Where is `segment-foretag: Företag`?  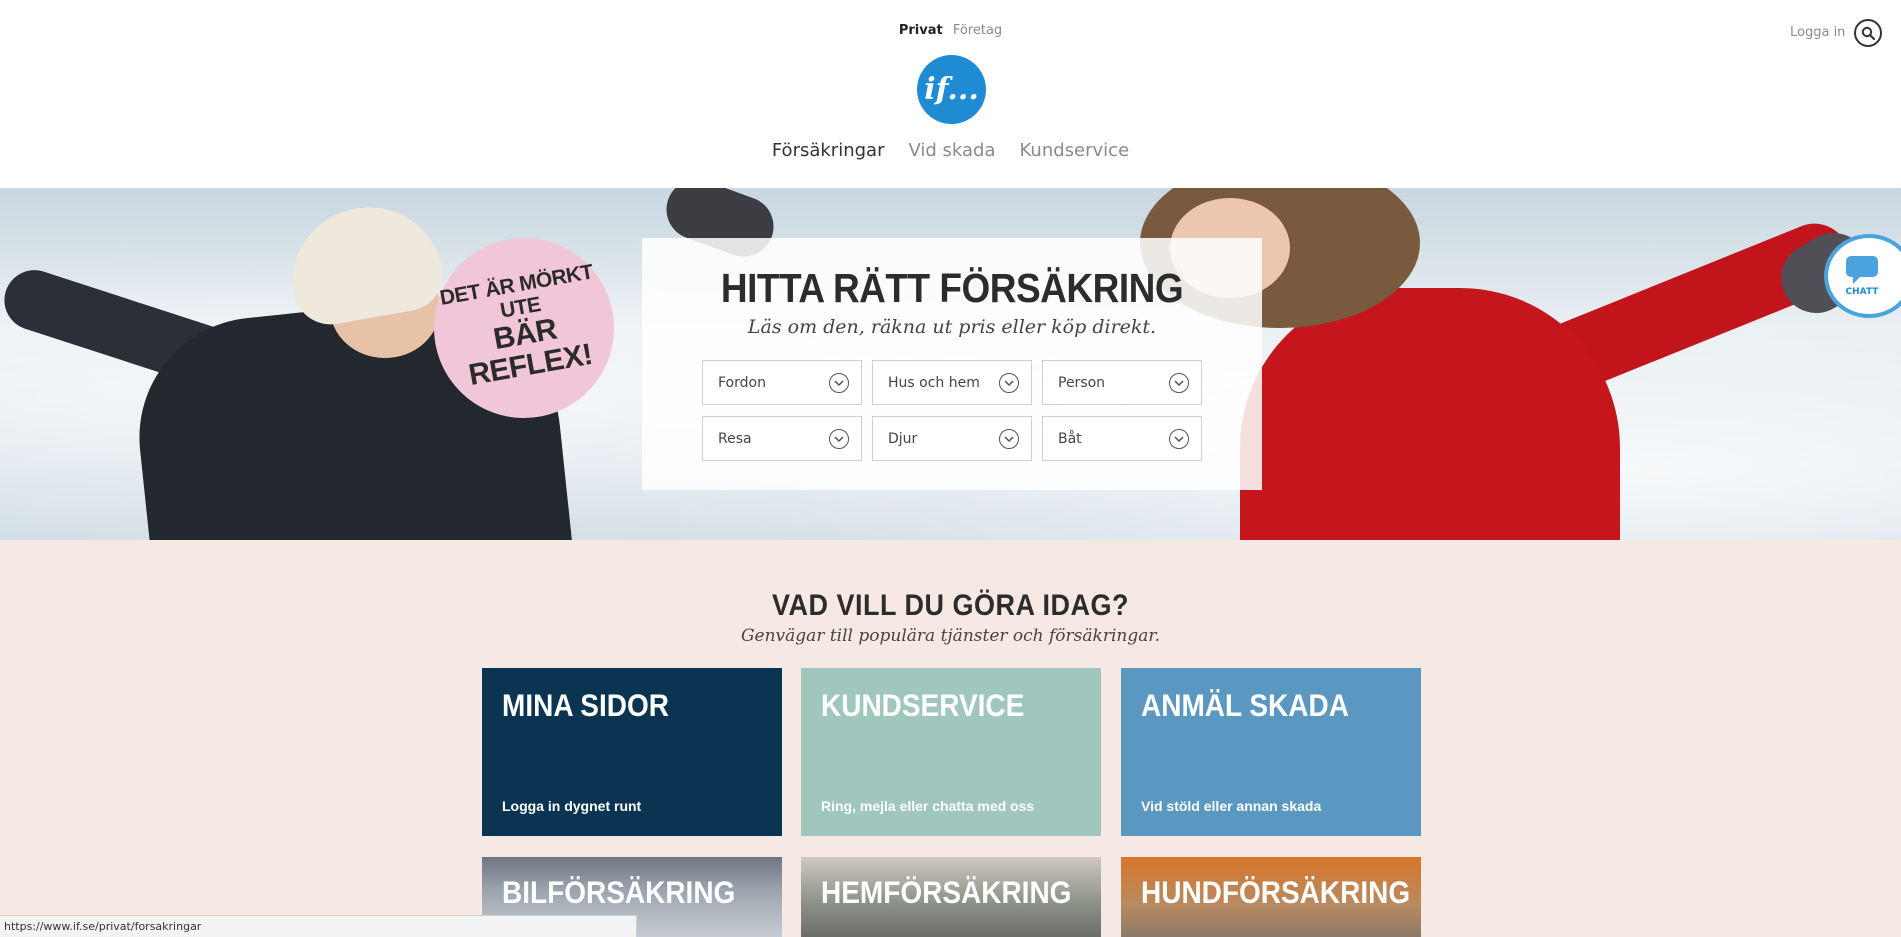 segment-foretag: Företag is located at coordinates (977, 30).